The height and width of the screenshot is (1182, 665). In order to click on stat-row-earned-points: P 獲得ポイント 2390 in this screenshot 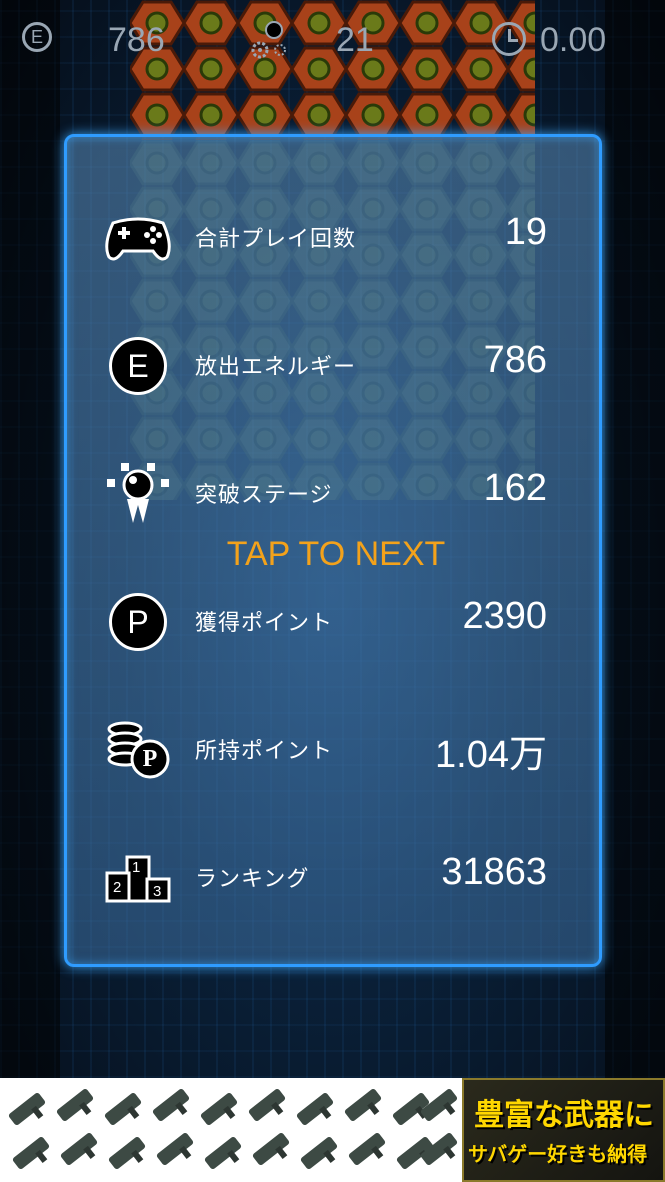, I will do `click(336, 621)`.